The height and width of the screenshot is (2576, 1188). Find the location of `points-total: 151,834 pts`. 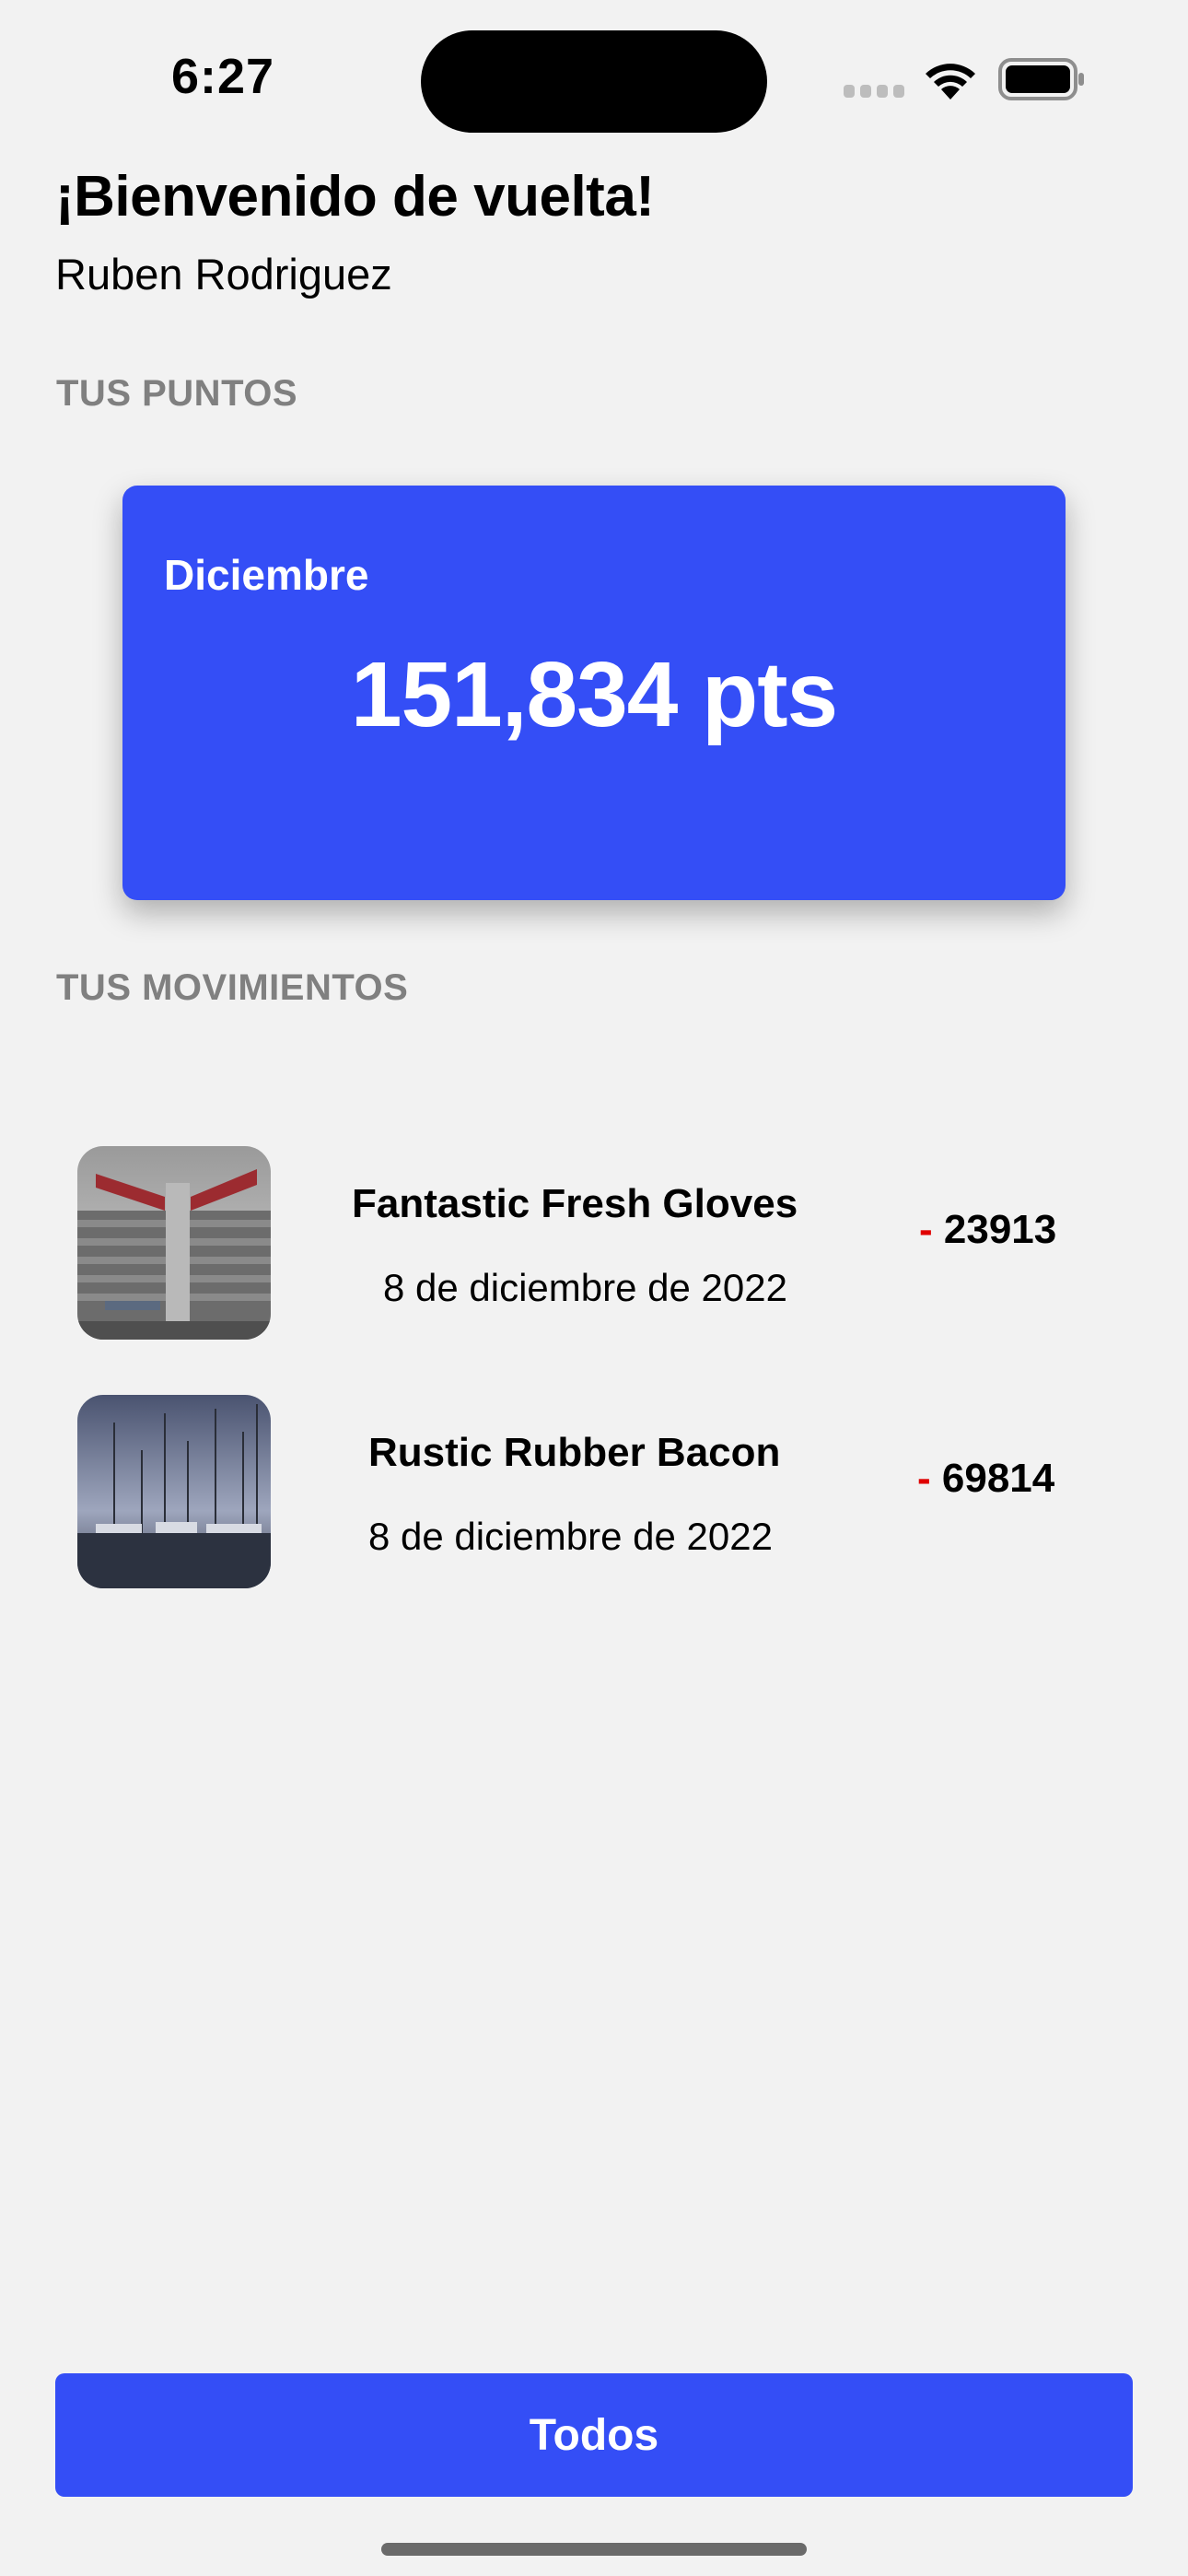

points-total: 151,834 pts is located at coordinates (594, 694).